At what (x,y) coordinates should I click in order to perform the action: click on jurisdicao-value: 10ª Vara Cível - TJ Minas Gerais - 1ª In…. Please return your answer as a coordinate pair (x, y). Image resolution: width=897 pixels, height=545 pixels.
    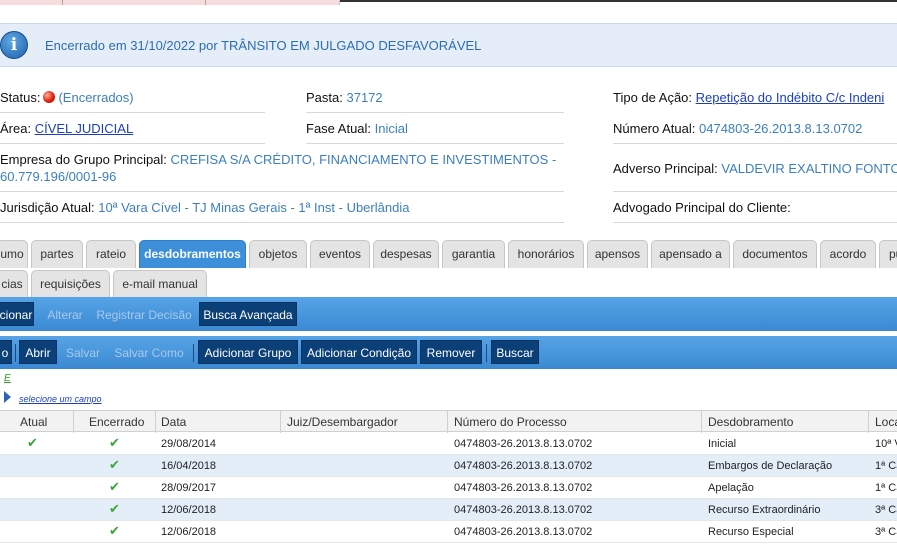
    Looking at the image, I should click on (254, 207).